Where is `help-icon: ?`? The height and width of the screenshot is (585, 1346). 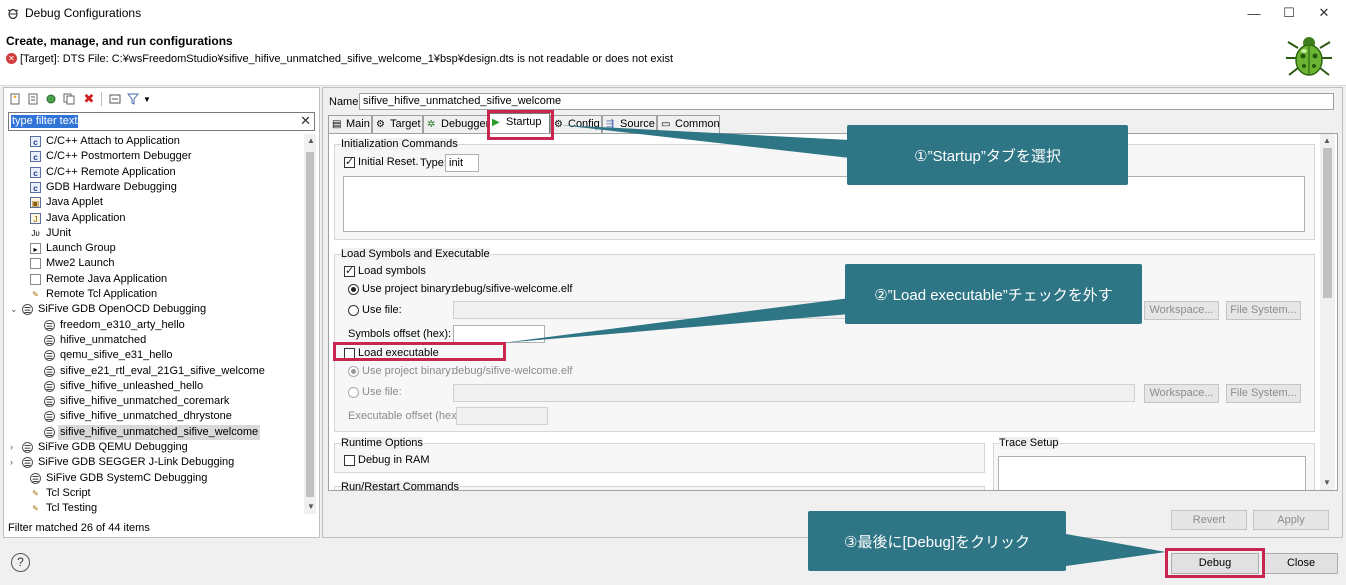
help-icon: ? is located at coordinates (20, 562).